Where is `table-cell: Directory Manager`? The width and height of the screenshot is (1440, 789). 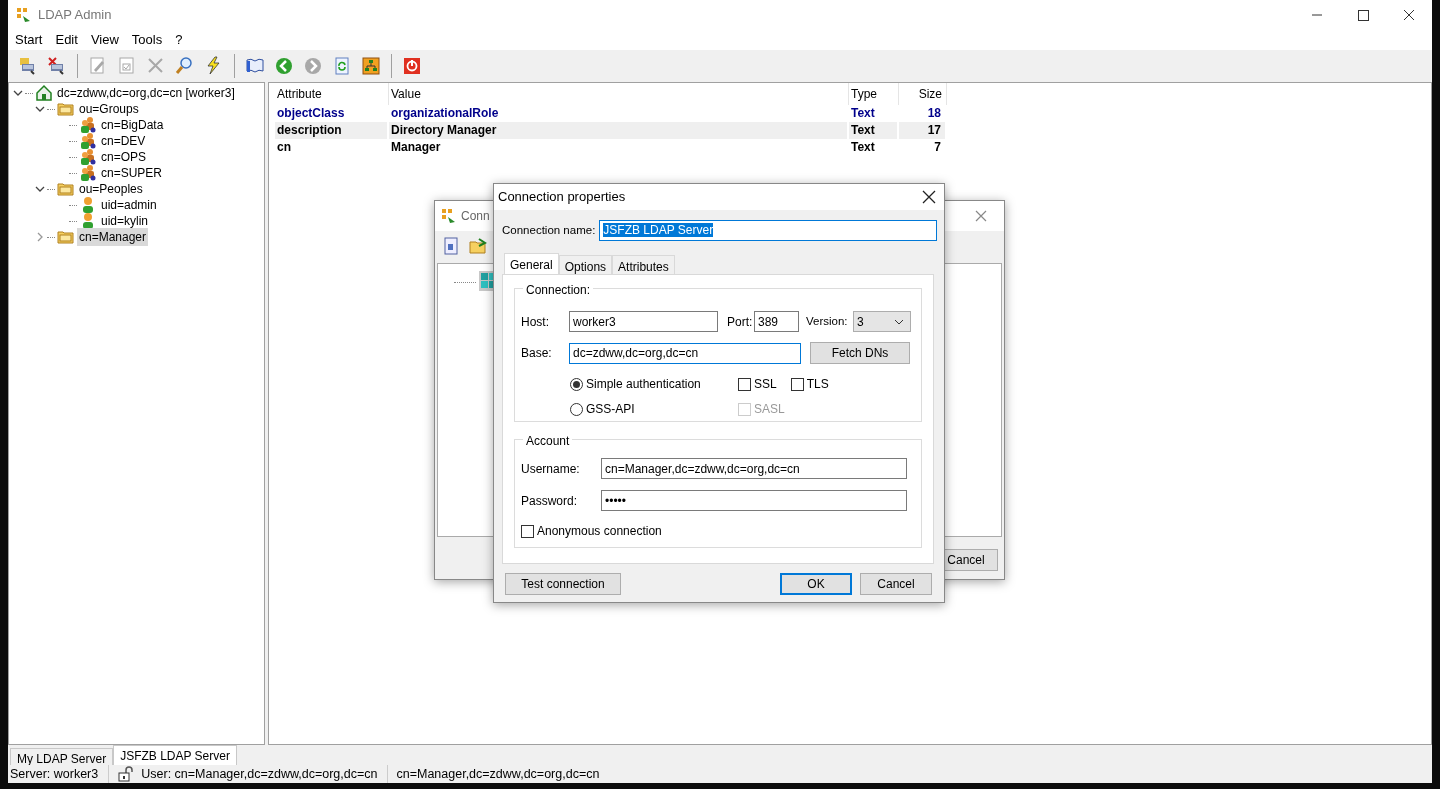 table-cell: Directory Manager is located at coordinates (618, 130).